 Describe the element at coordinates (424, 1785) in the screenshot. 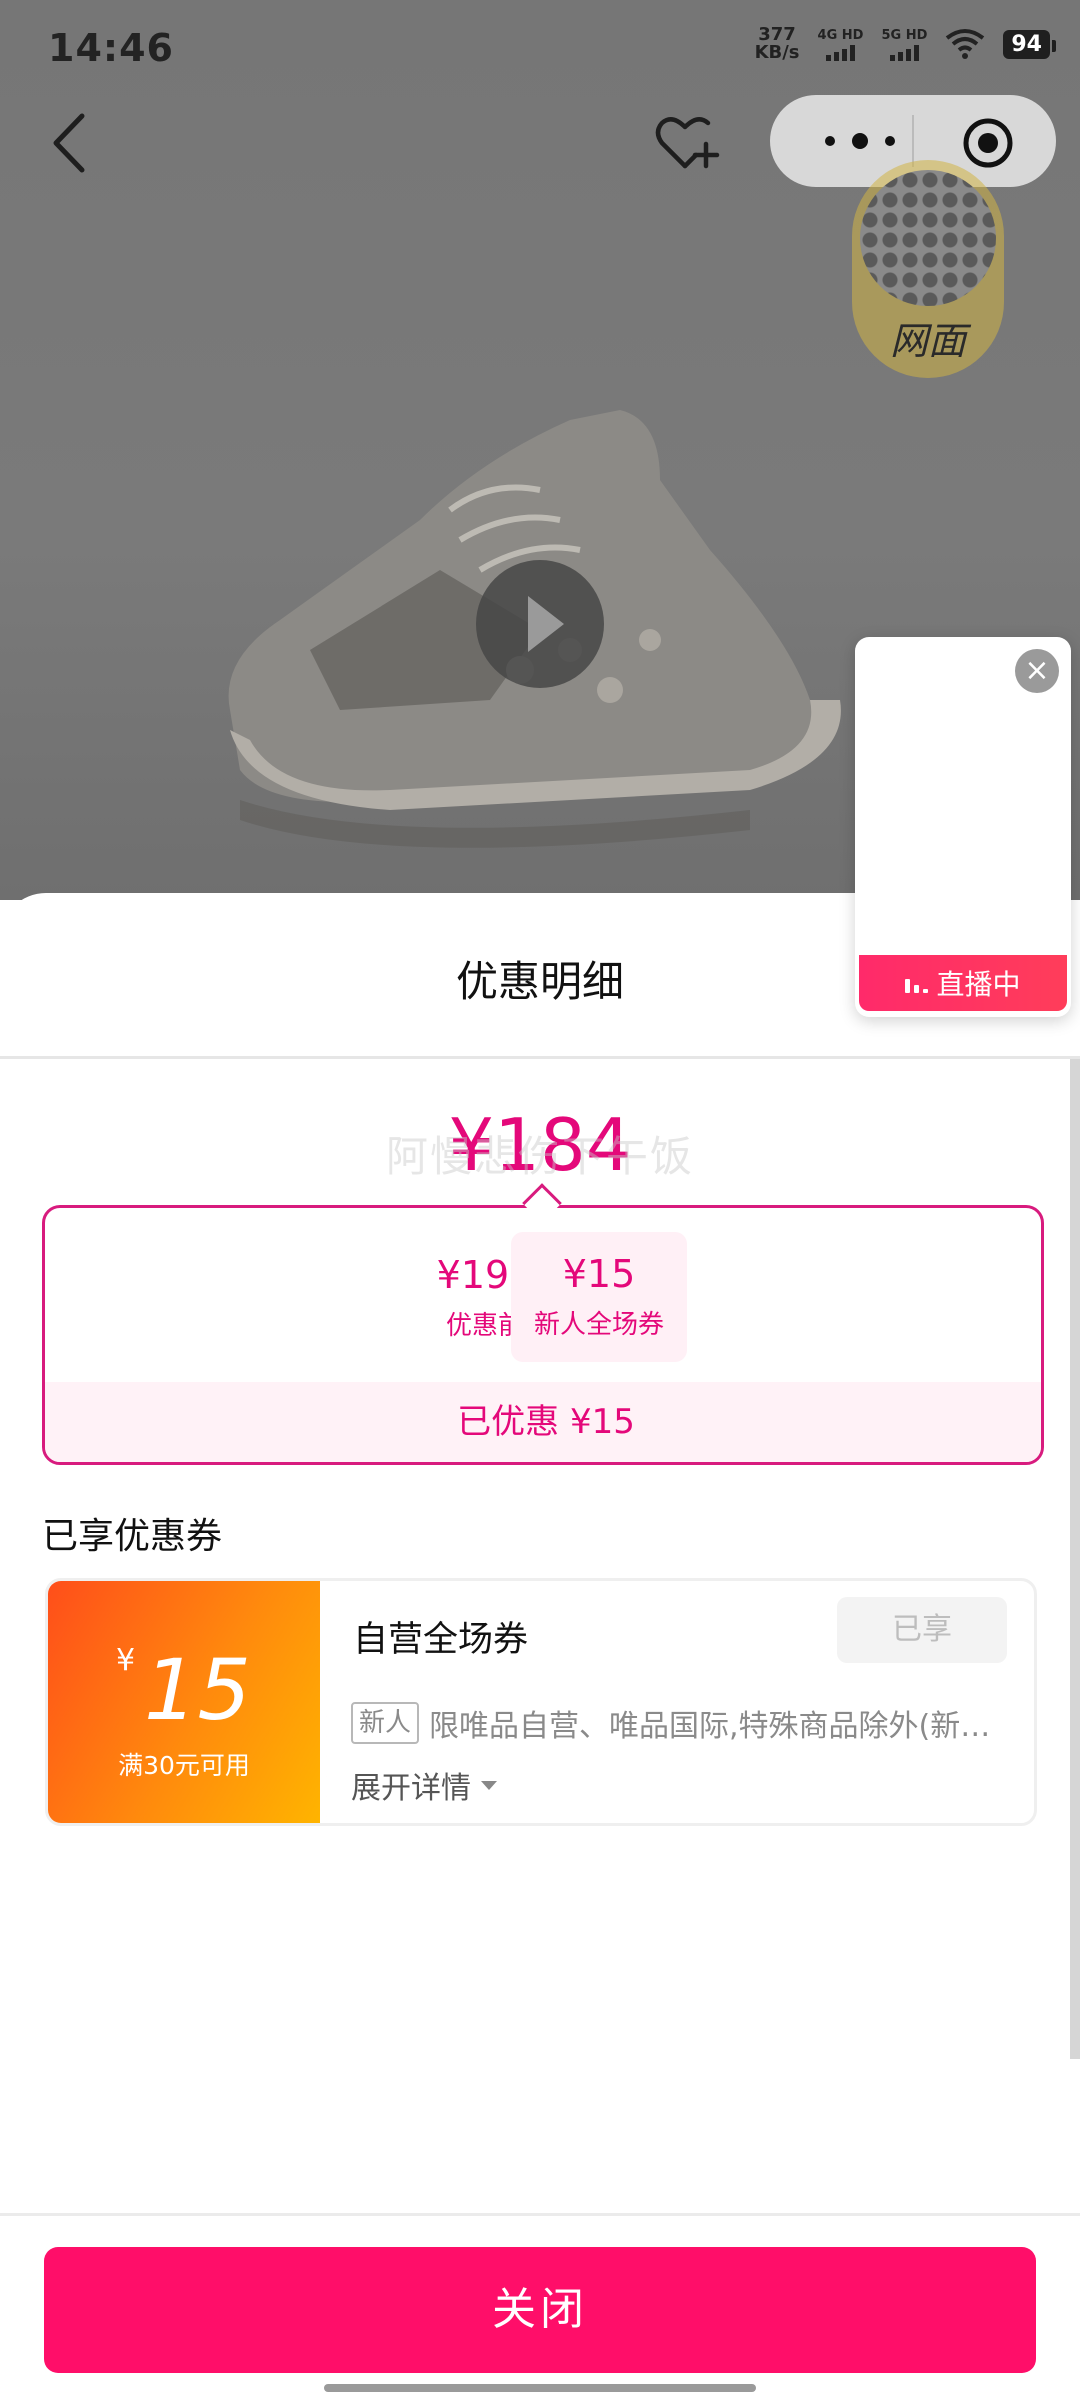

I see `expand-details-link: 展开详情` at that location.